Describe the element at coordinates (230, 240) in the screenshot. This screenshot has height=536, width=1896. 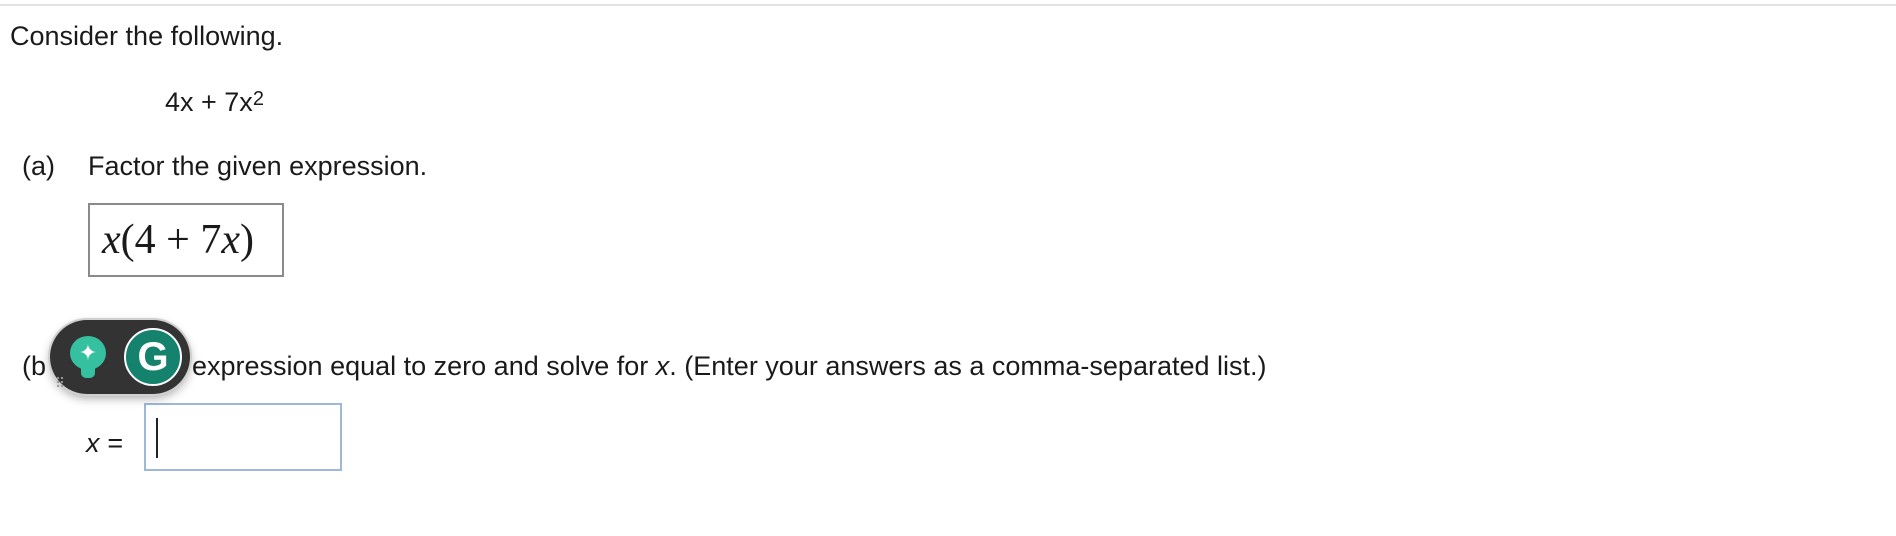
I see `answer-var: x` at that location.